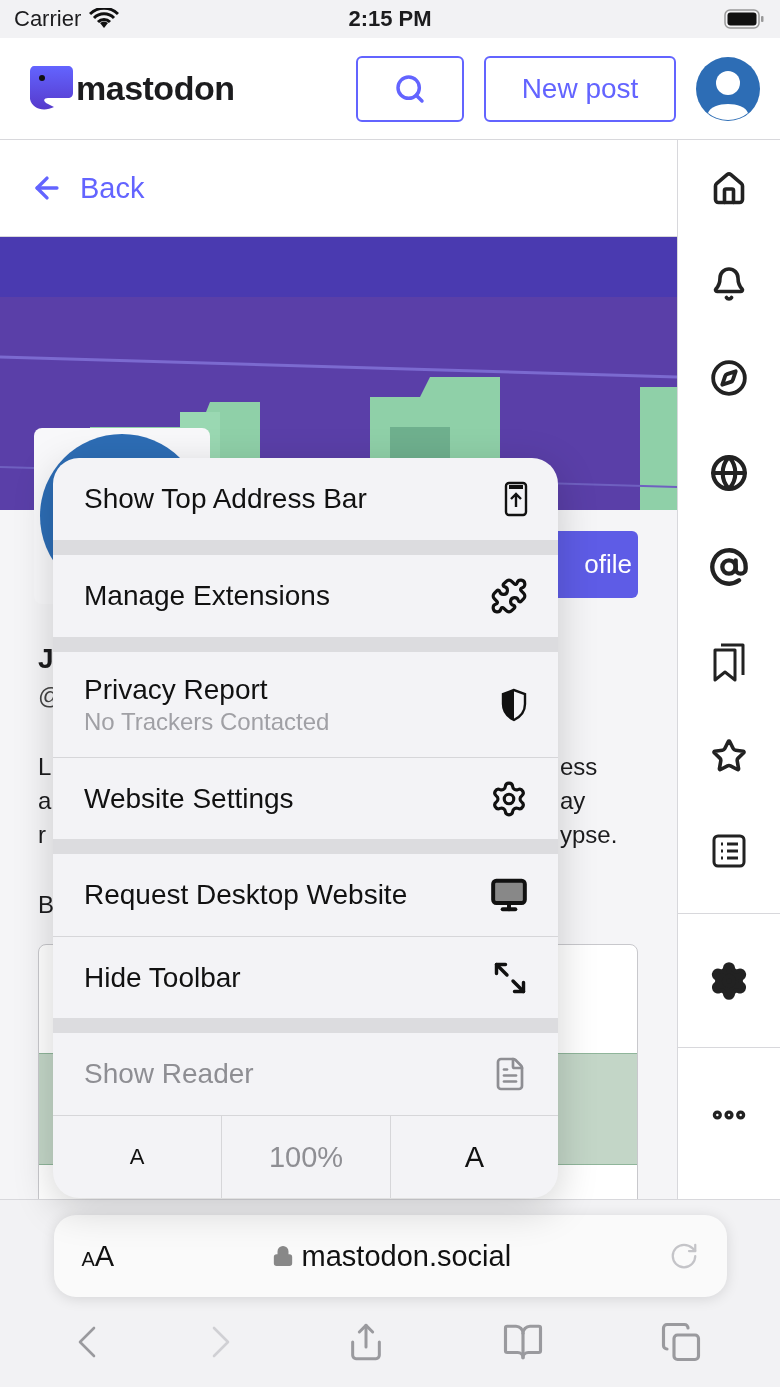  I want to click on at-sign-icon, so click(729, 567).